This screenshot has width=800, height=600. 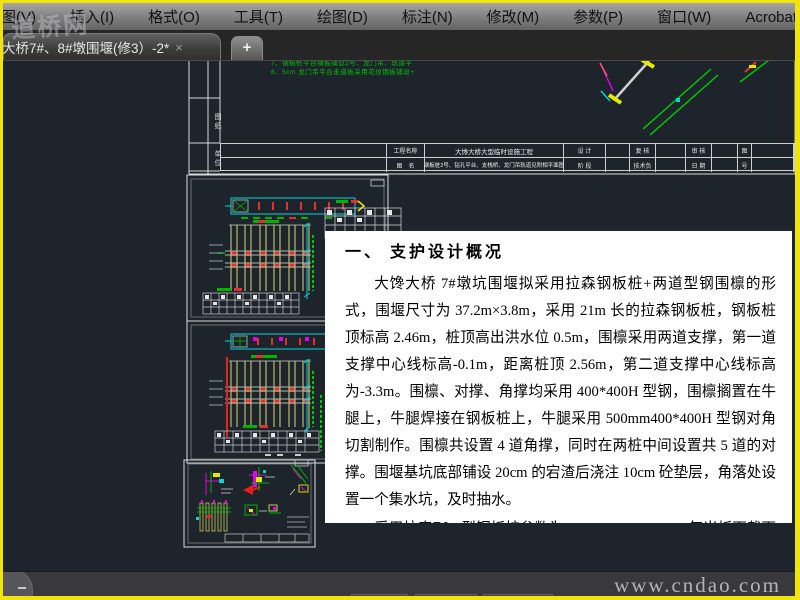 I want to click on new-tab-button: +, so click(x=247, y=48).